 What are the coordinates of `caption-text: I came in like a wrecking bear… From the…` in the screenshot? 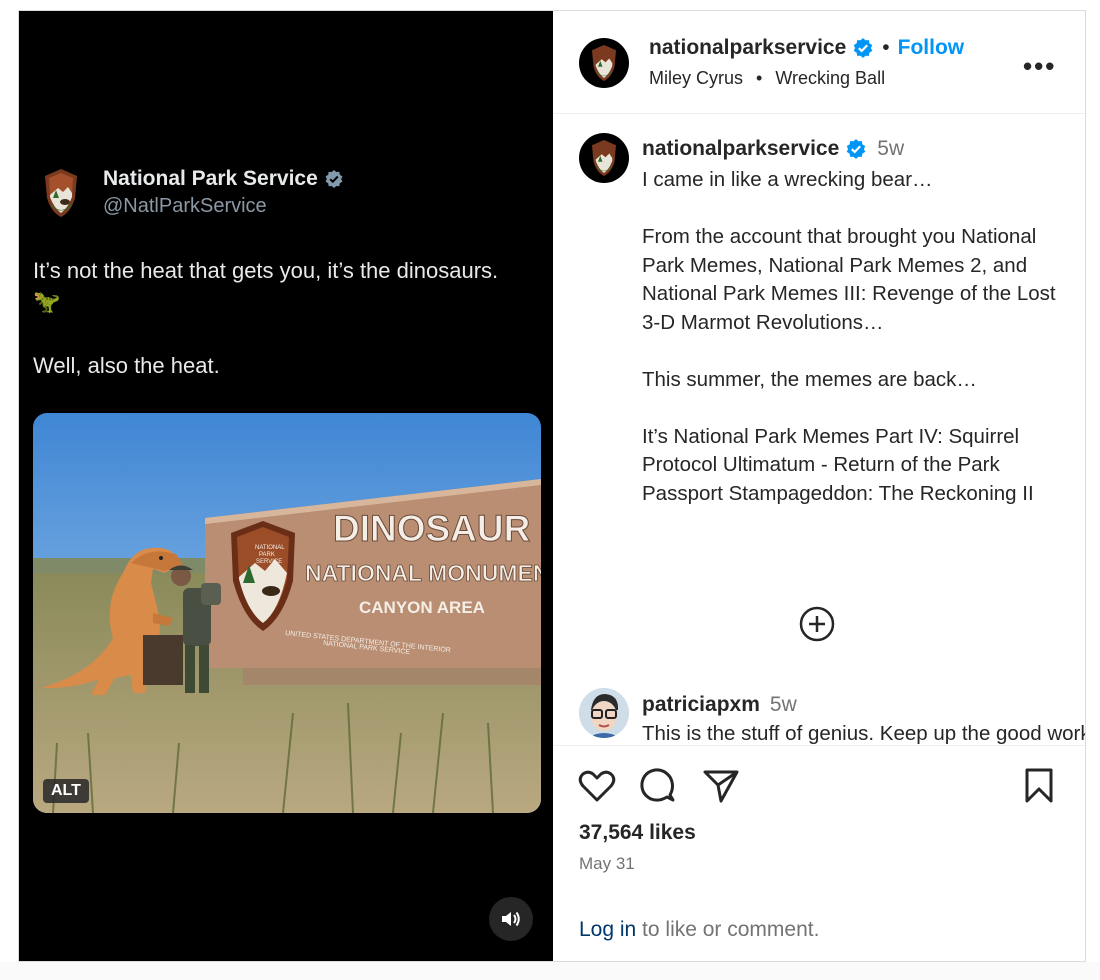 It's located at (852, 351).